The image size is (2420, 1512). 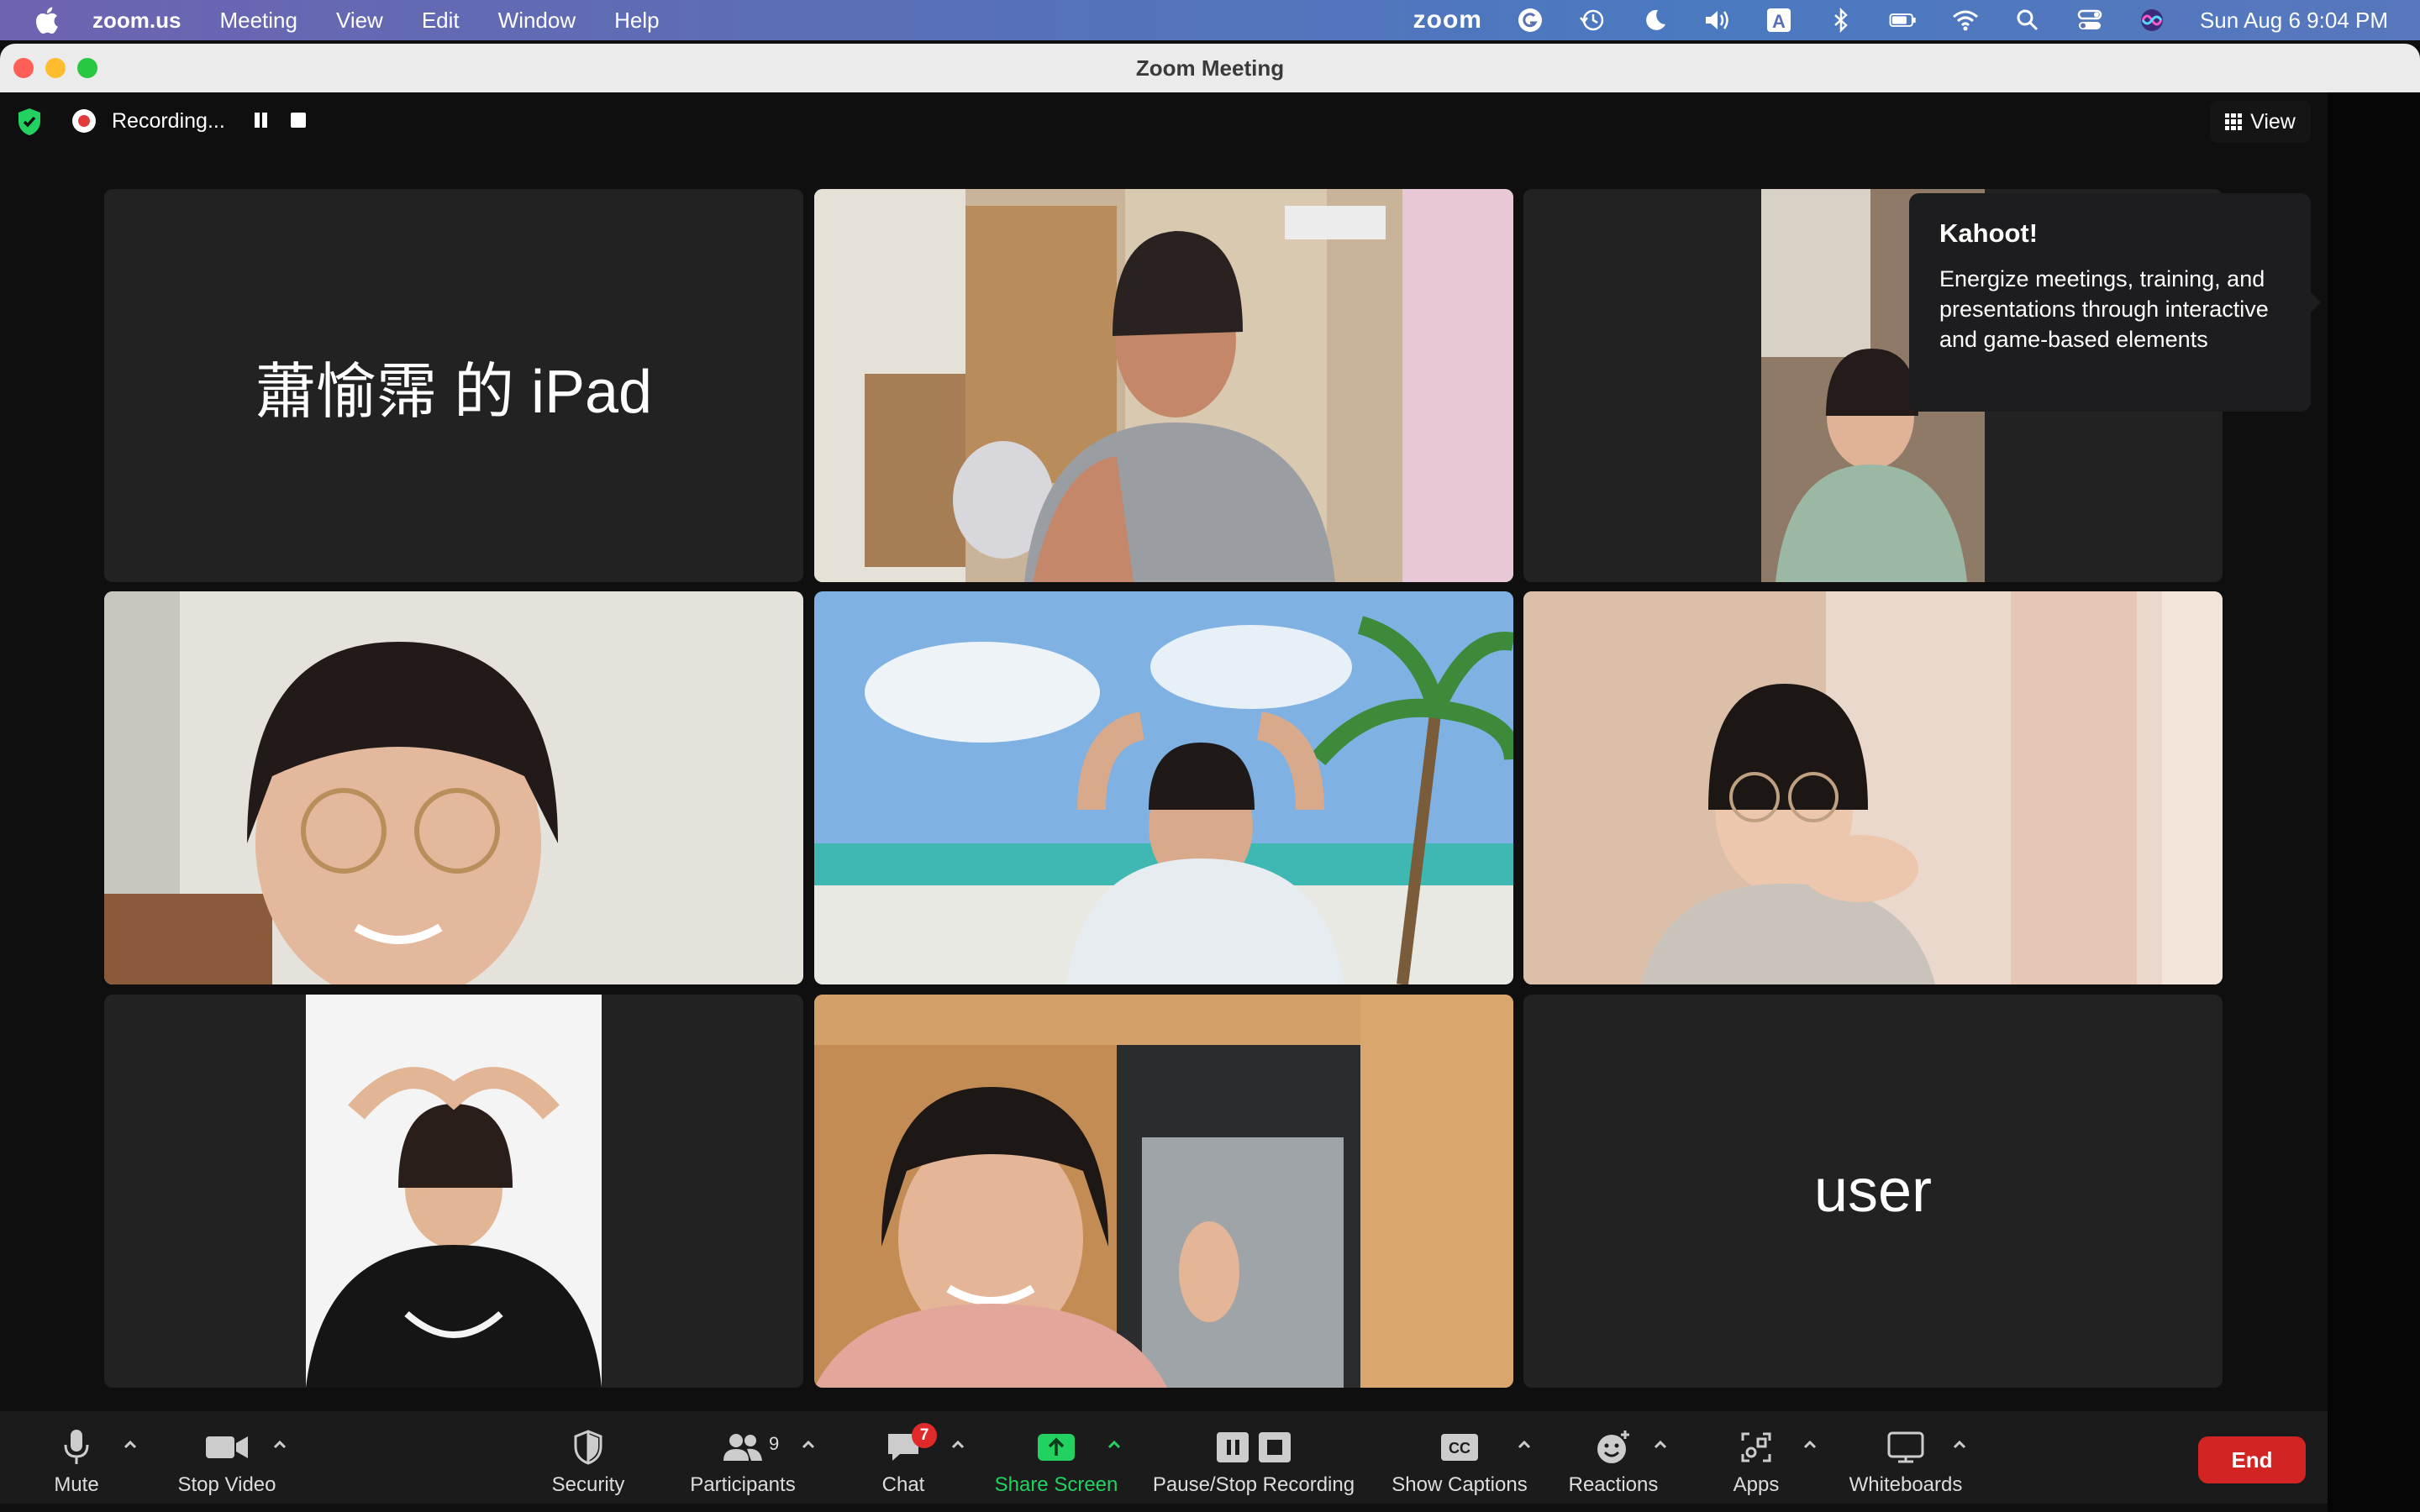 I want to click on menu-edit: Edit, so click(x=441, y=21).